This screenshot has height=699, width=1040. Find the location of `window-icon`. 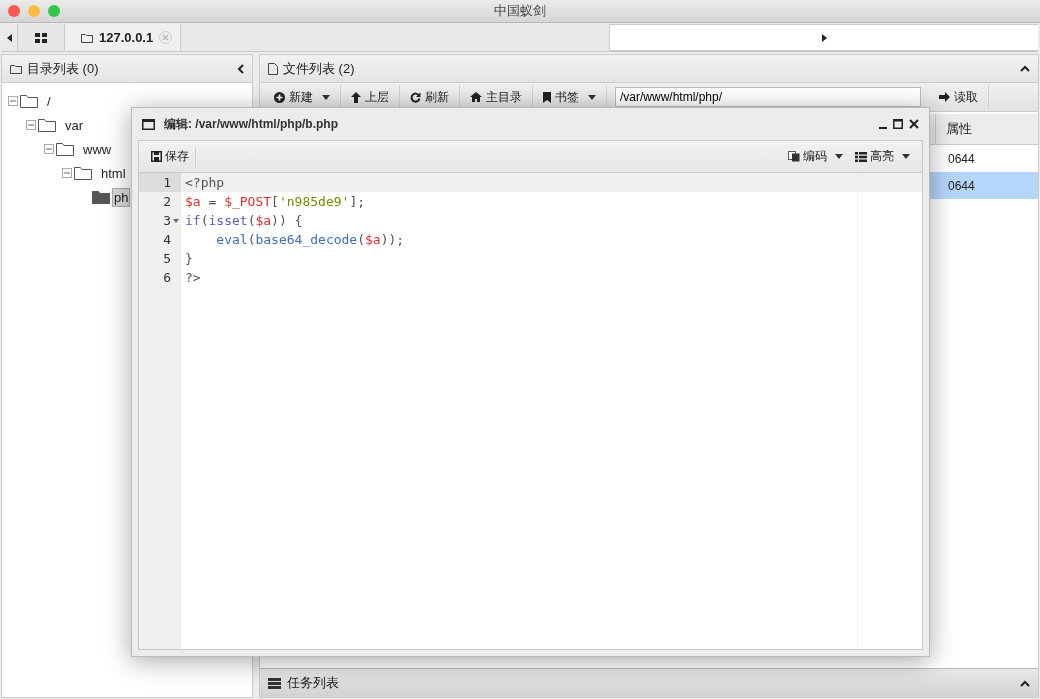

window-icon is located at coordinates (148, 124).